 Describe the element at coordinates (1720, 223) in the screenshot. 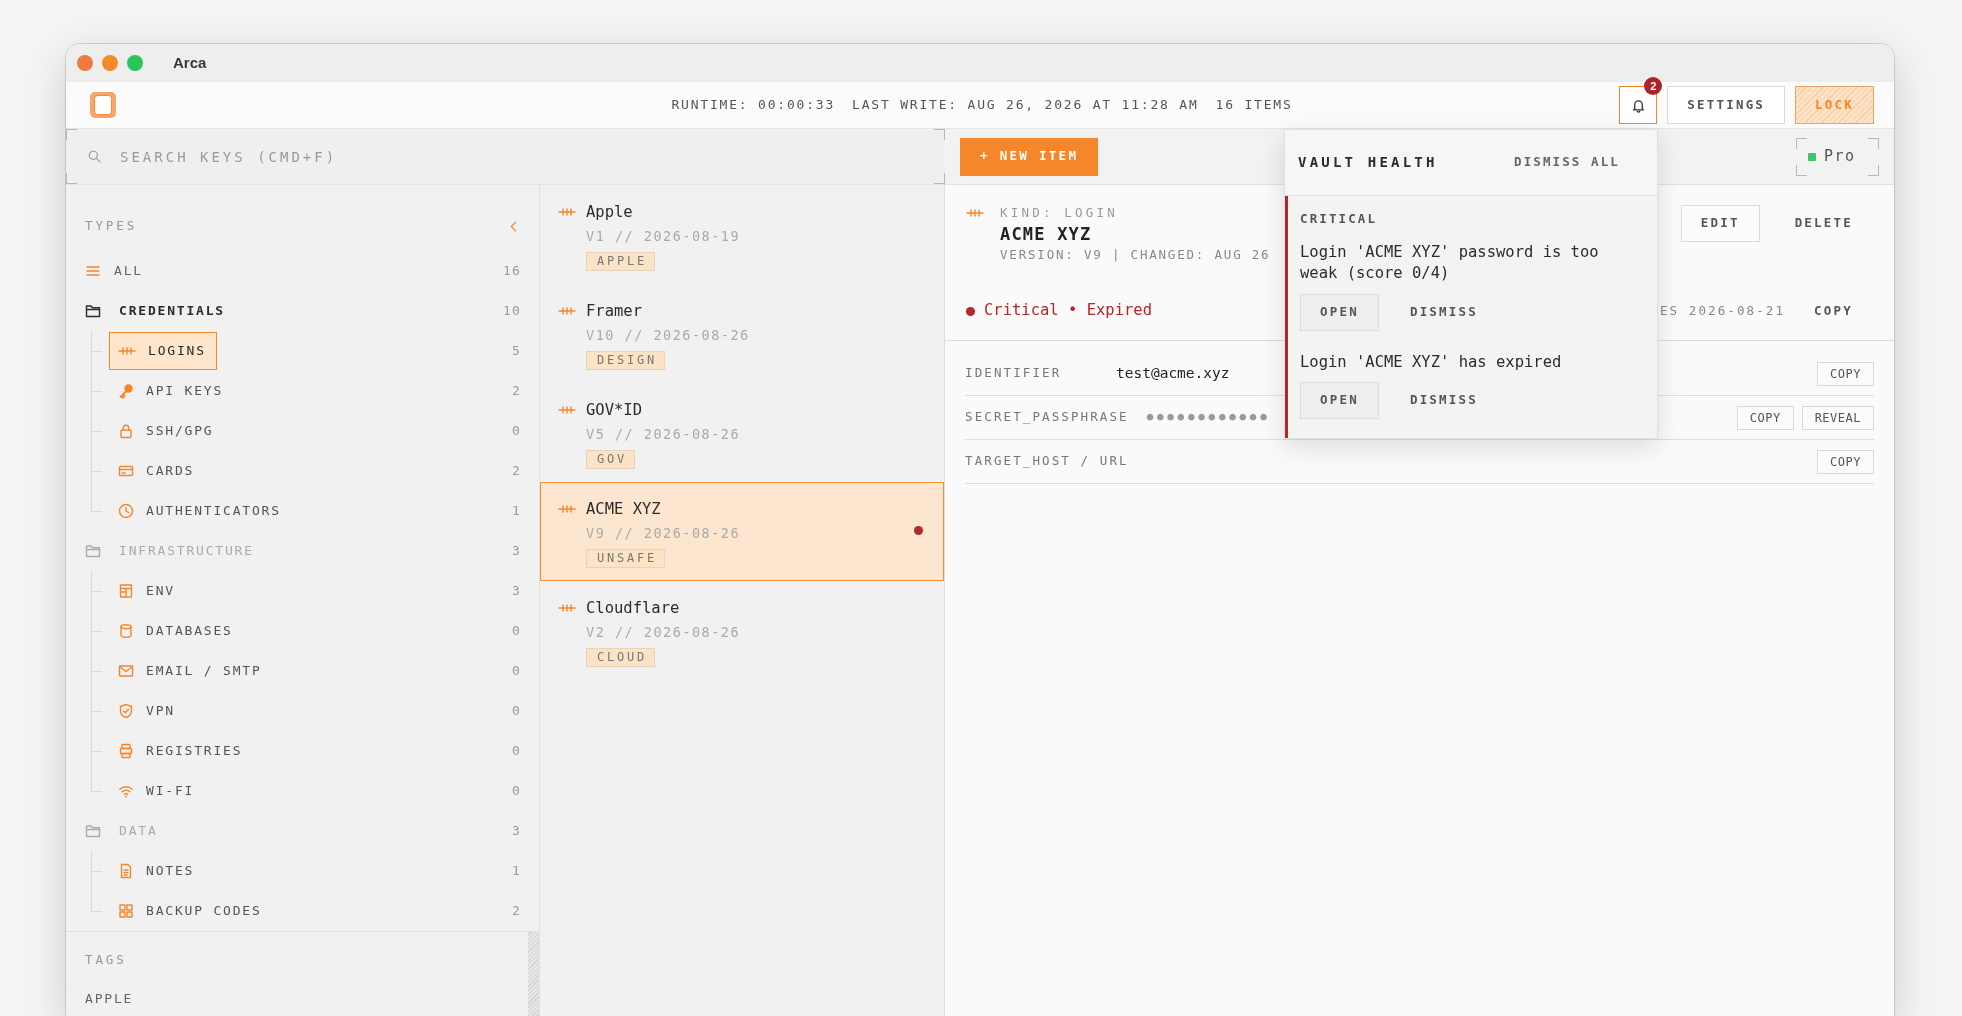

I see `edit-button: EDIT` at that location.